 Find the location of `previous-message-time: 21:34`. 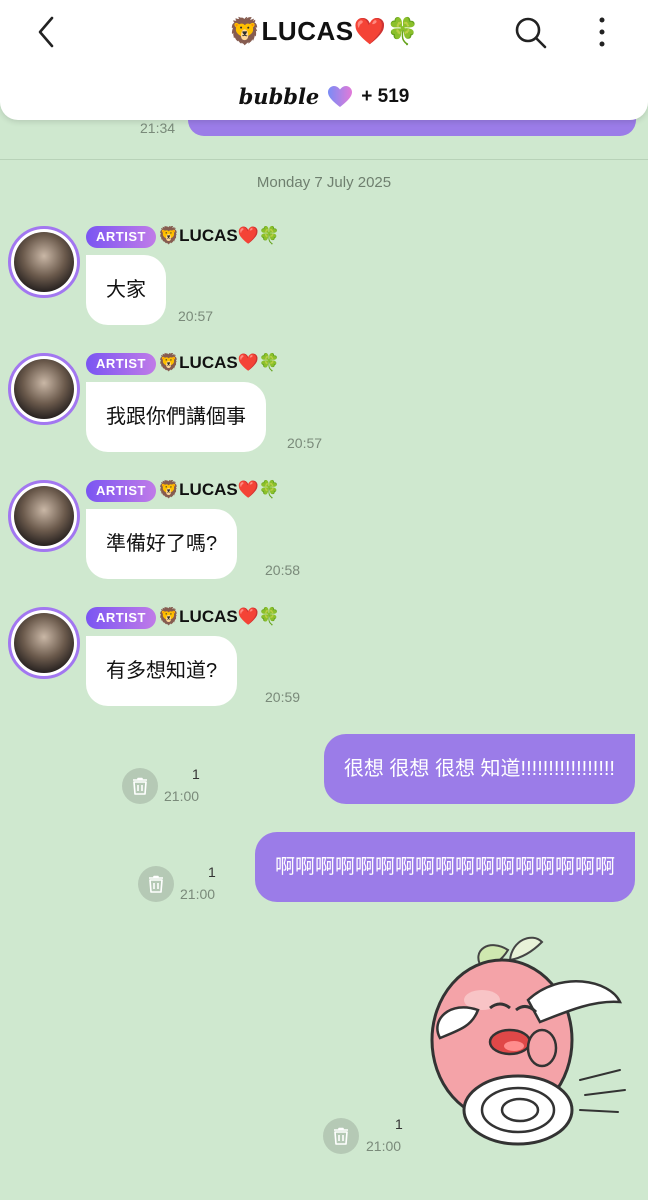

previous-message-time: 21:34 is located at coordinates (158, 128).